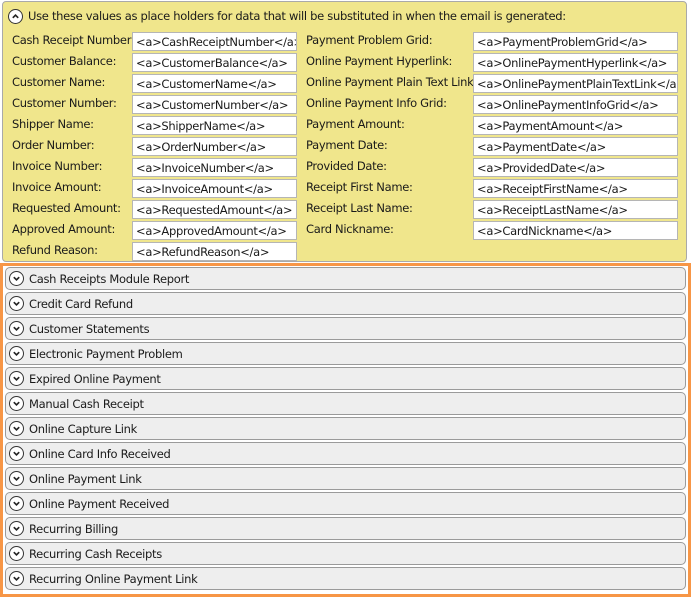 The image size is (692, 597). What do you see at coordinates (345, 578) in the screenshot?
I see `section-expander: Recurring Online Payment Link` at bounding box center [345, 578].